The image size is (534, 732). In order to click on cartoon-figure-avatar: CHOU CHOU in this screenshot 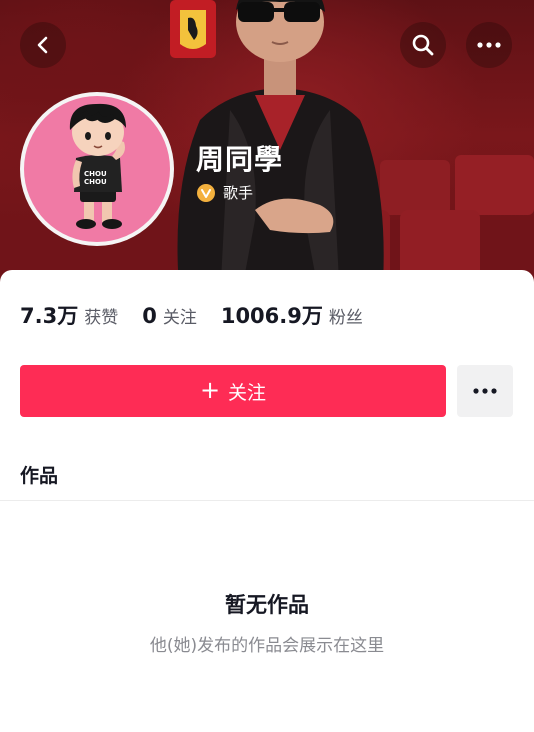, I will do `click(97, 166)`.